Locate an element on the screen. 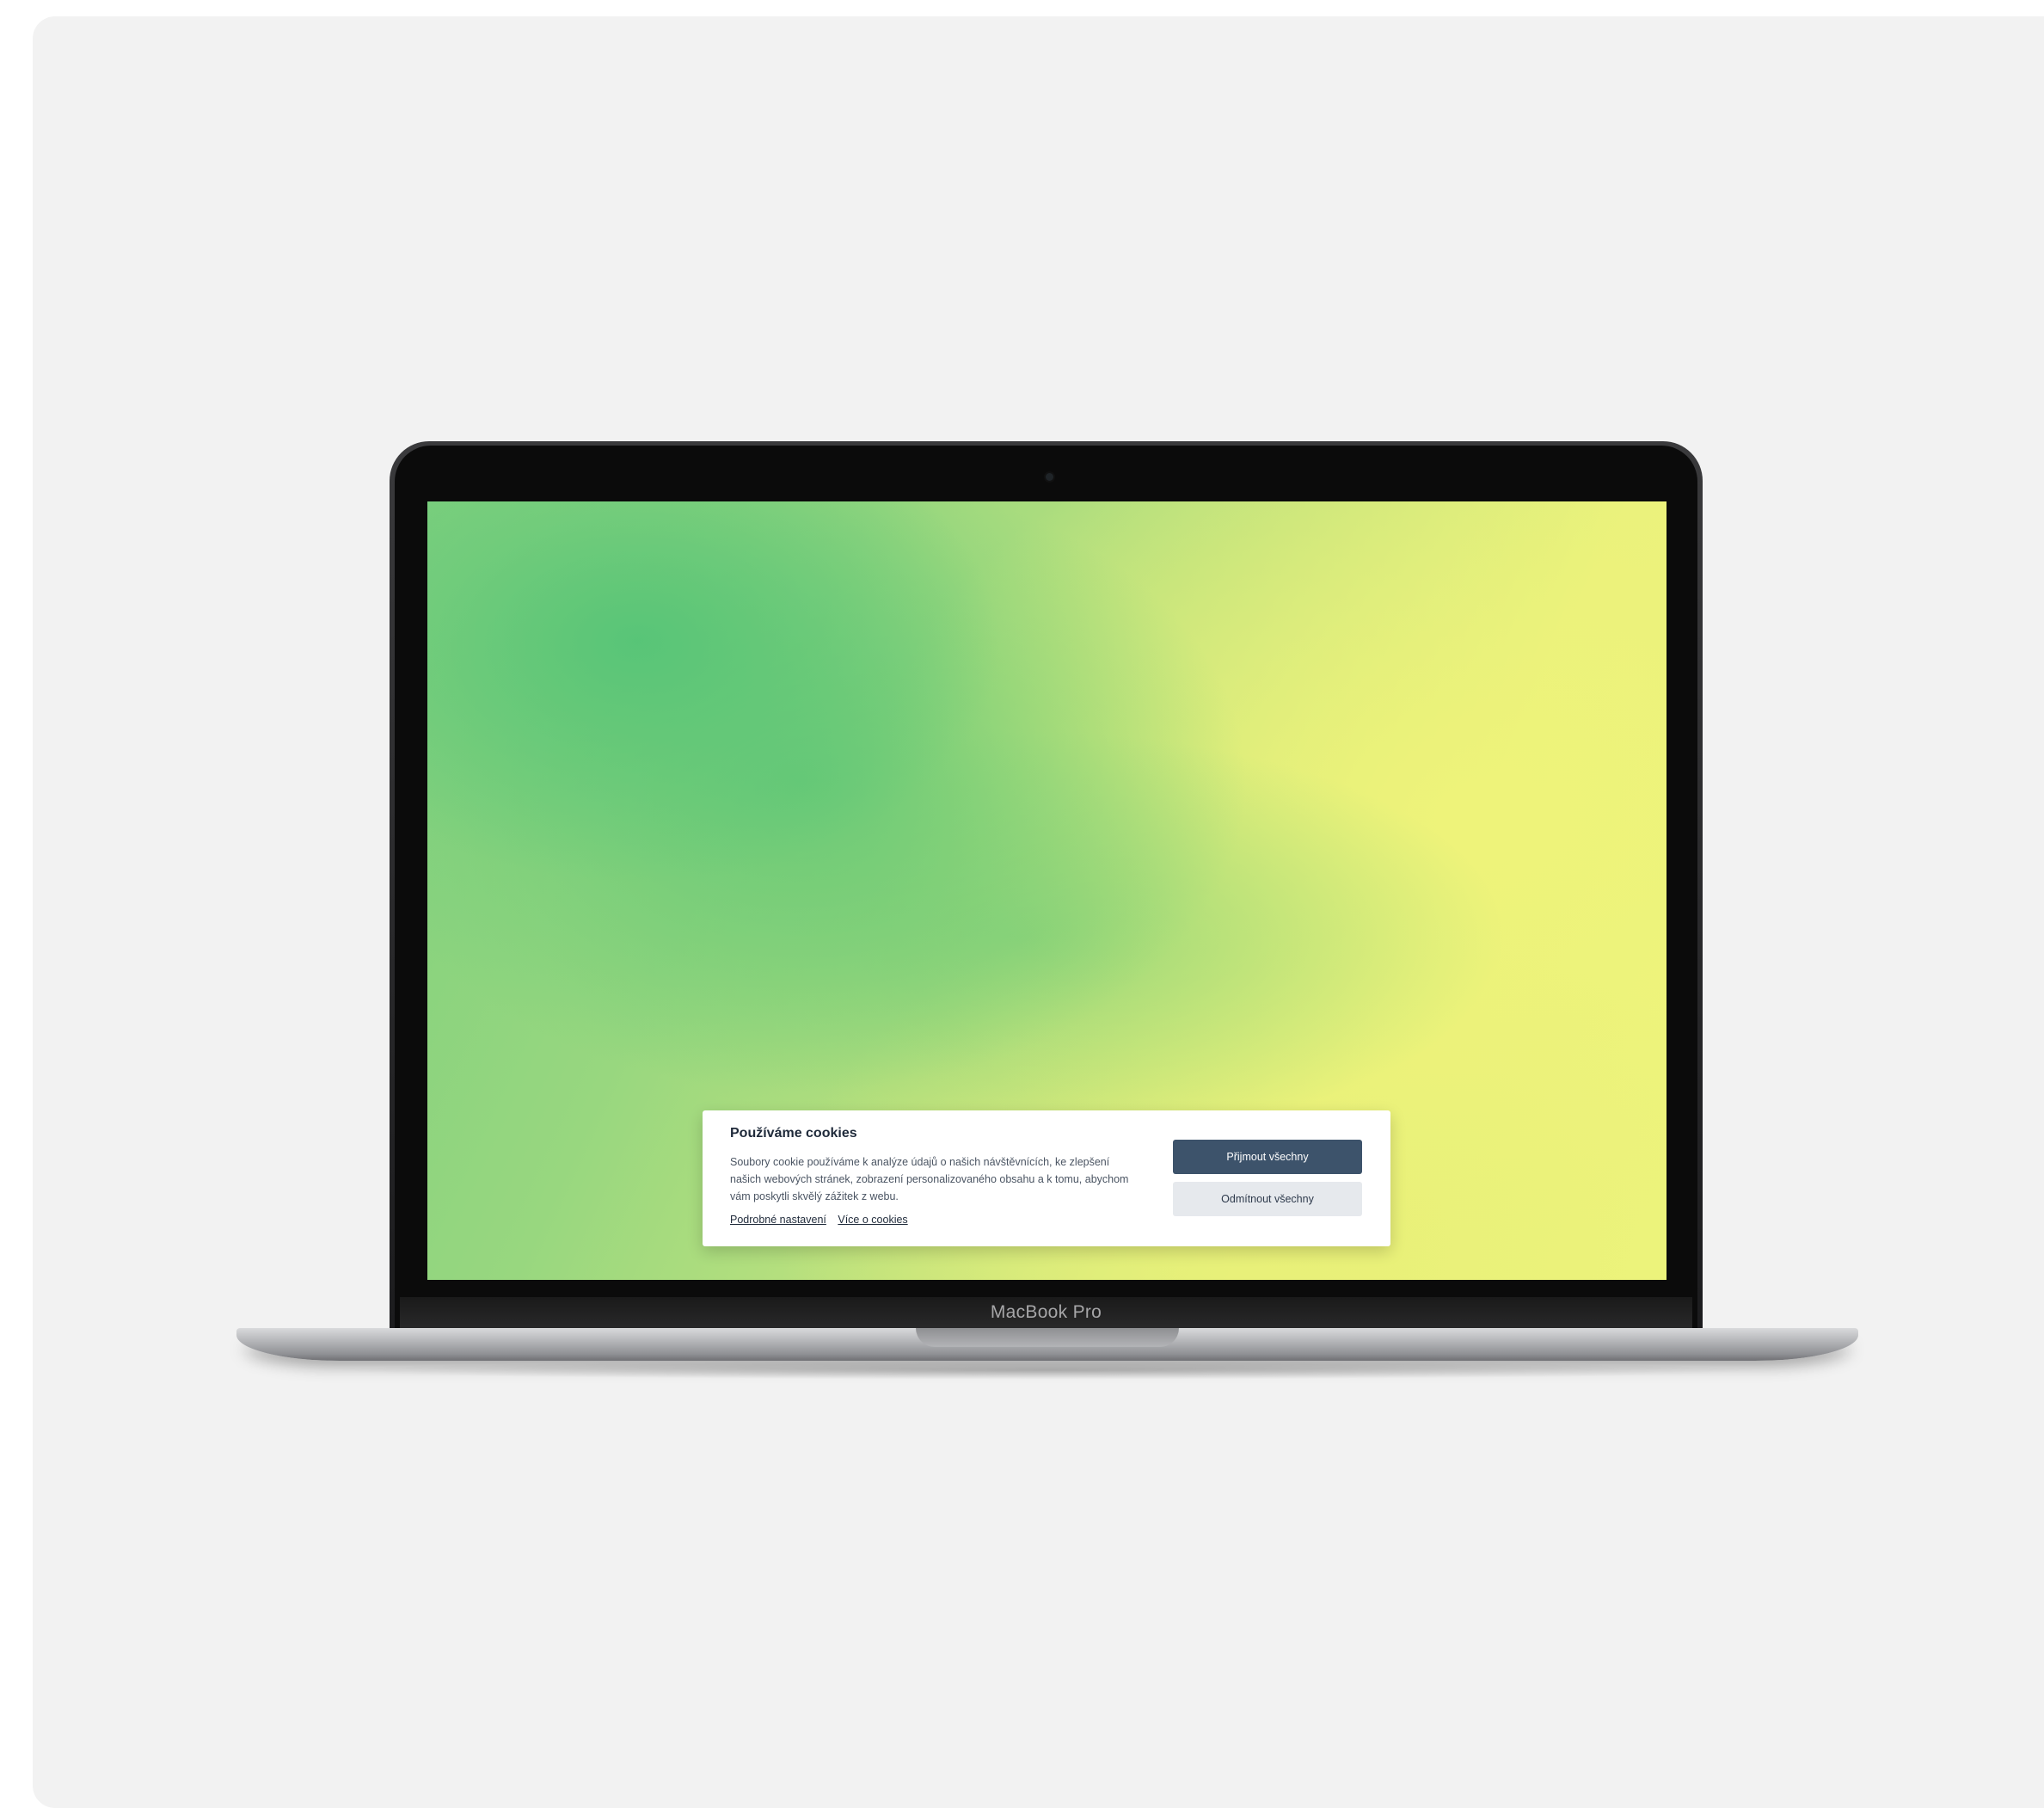  more-about-cookies-link: Více o cookies is located at coordinates (872, 1220).